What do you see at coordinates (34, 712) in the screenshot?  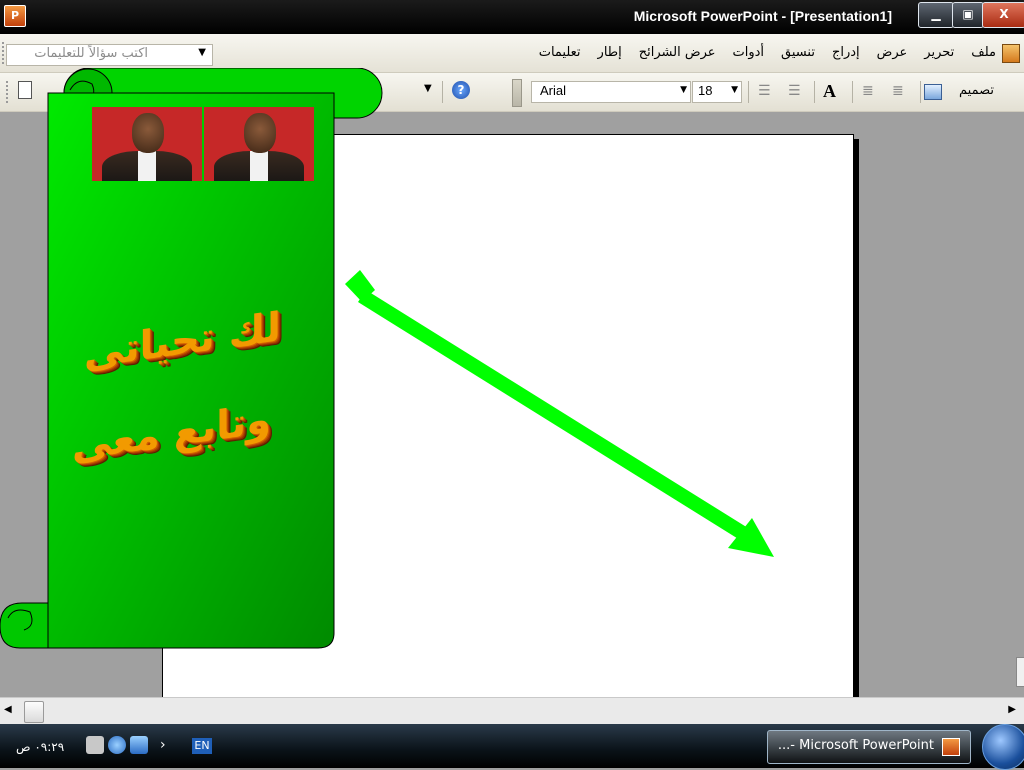 I see `horizontal-scroll-thumb` at bounding box center [34, 712].